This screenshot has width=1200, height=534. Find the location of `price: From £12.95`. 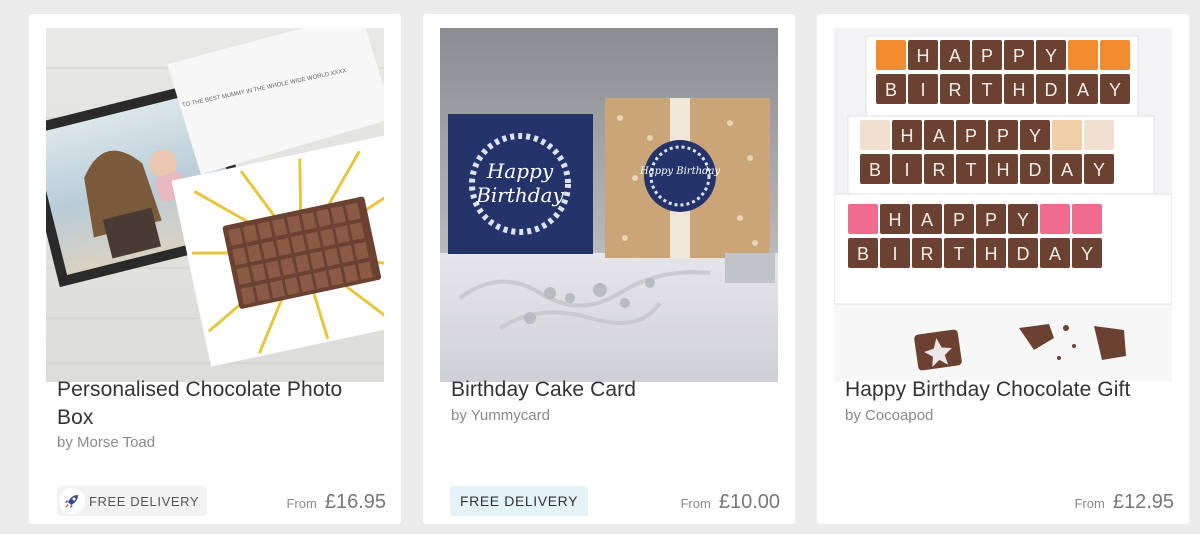

price: From £12.95 is located at coordinates (1124, 502).